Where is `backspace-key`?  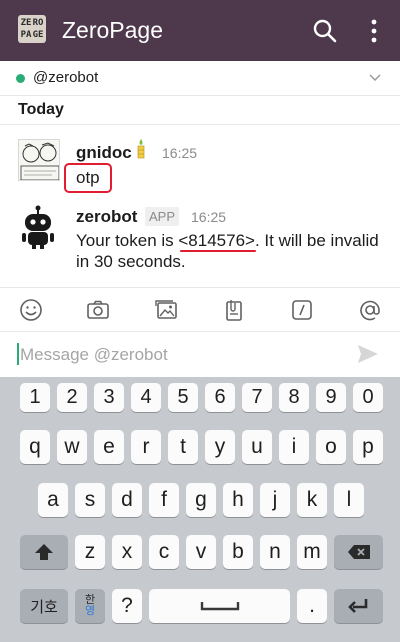 backspace-key is located at coordinates (358, 552).